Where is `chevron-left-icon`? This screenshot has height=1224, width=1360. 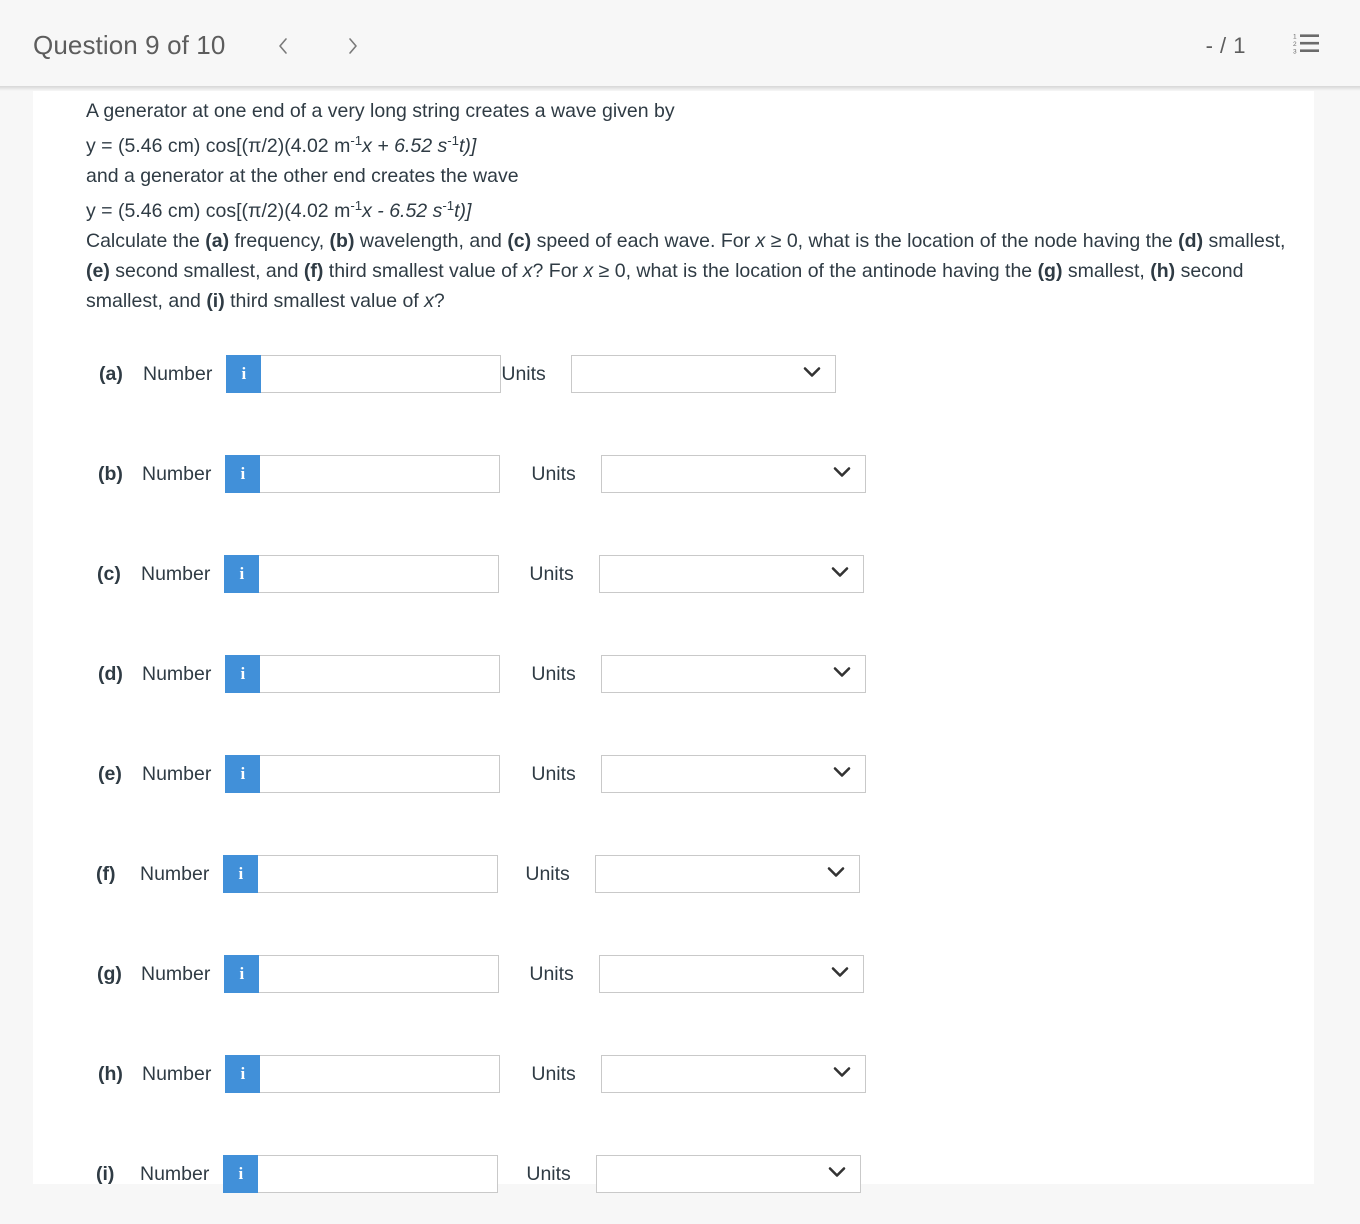
chevron-left-icon is located at coordinates (283, 46).